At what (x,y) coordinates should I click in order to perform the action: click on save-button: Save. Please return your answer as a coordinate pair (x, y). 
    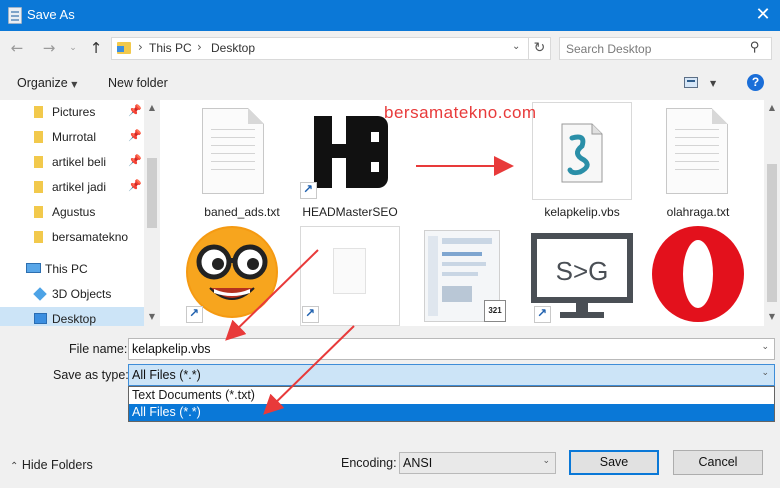
    Looking at the image, I should click on (614, 462).